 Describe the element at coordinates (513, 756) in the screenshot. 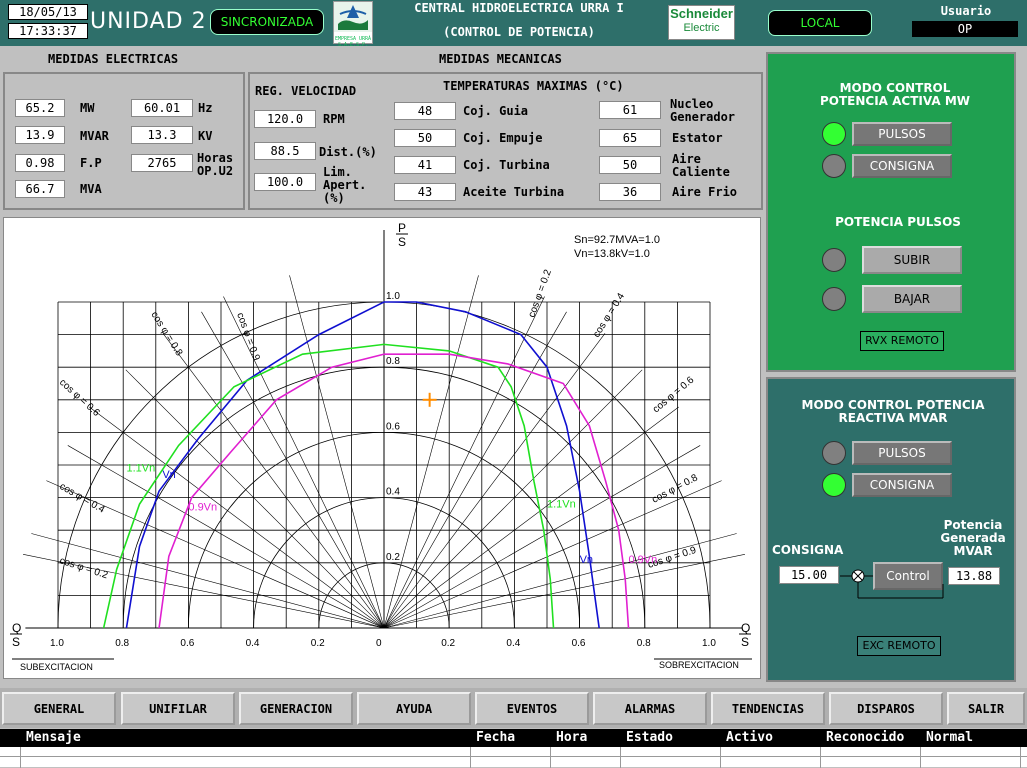

I see `message-row-divider` at that location.